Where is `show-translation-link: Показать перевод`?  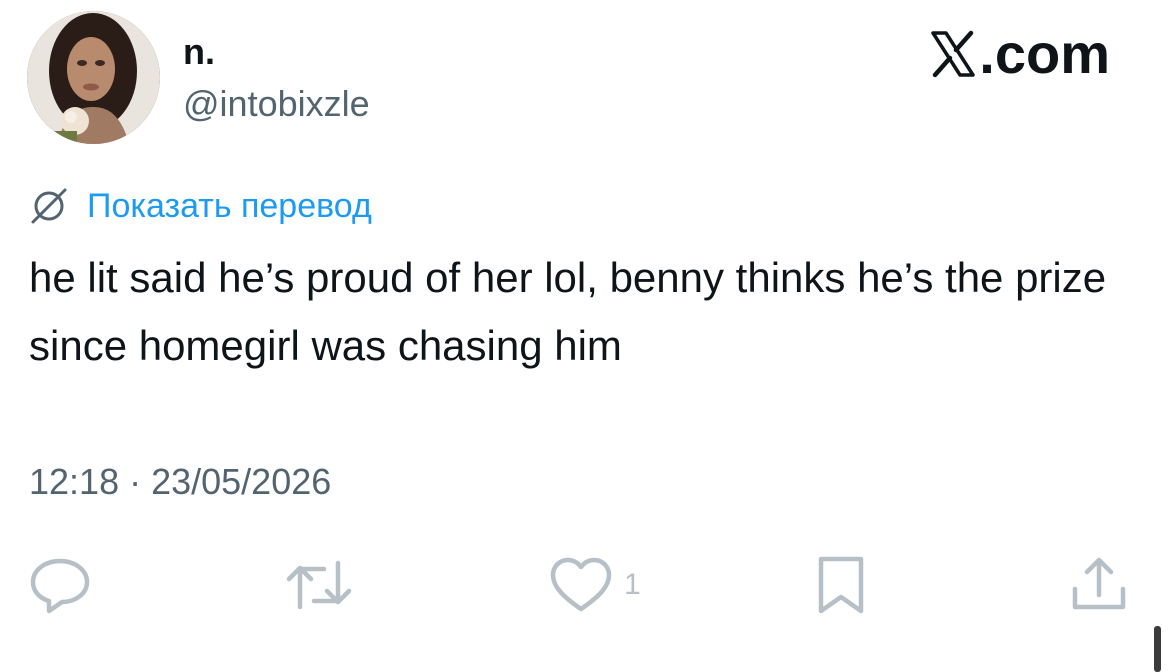 show-translation-link: Показать перевод is located at coordinates (200, 206).